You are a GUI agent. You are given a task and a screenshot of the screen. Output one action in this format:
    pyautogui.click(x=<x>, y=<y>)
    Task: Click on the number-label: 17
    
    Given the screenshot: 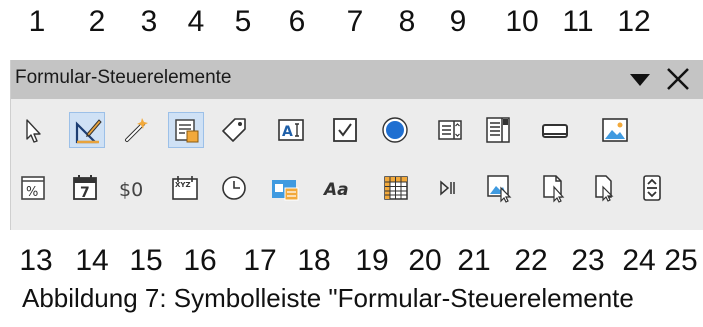 What is the action you would take?
    pyautogui.click(x=260, y=260)
    